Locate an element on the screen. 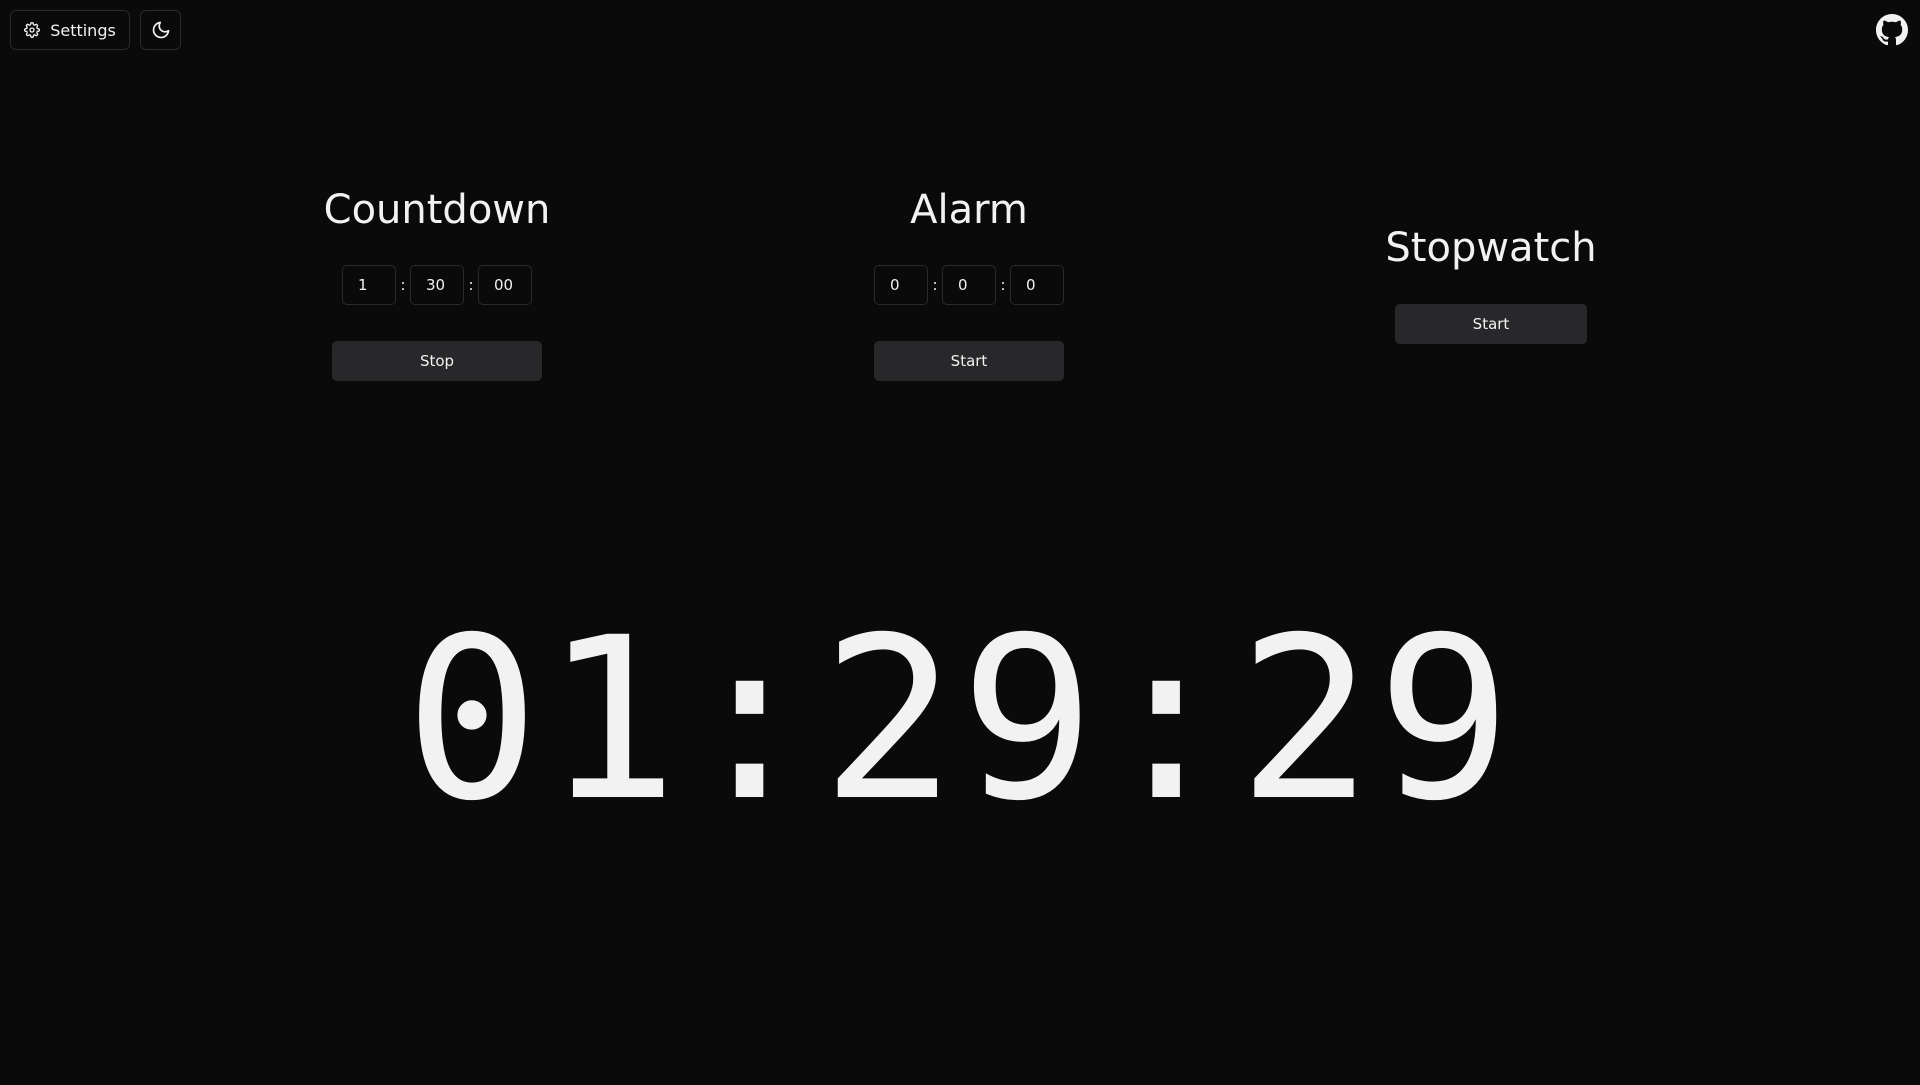 The height and width of the screenshot is (1085, 1920). countdown-inputs: : : is located at coordinates (437, 285).